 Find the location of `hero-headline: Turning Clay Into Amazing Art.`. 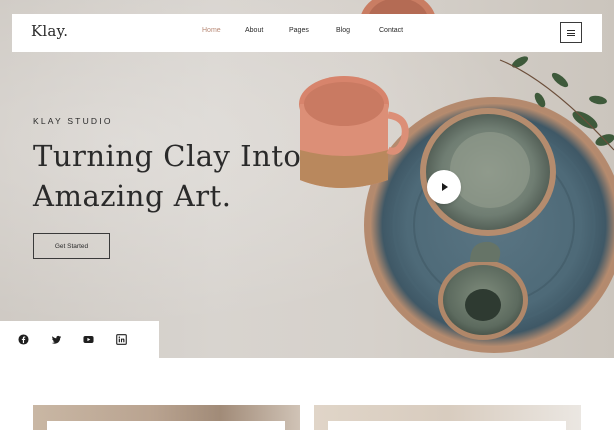

hero-headline: Turning Clay Into Amazing Art. is located at coordinates (183, 176).